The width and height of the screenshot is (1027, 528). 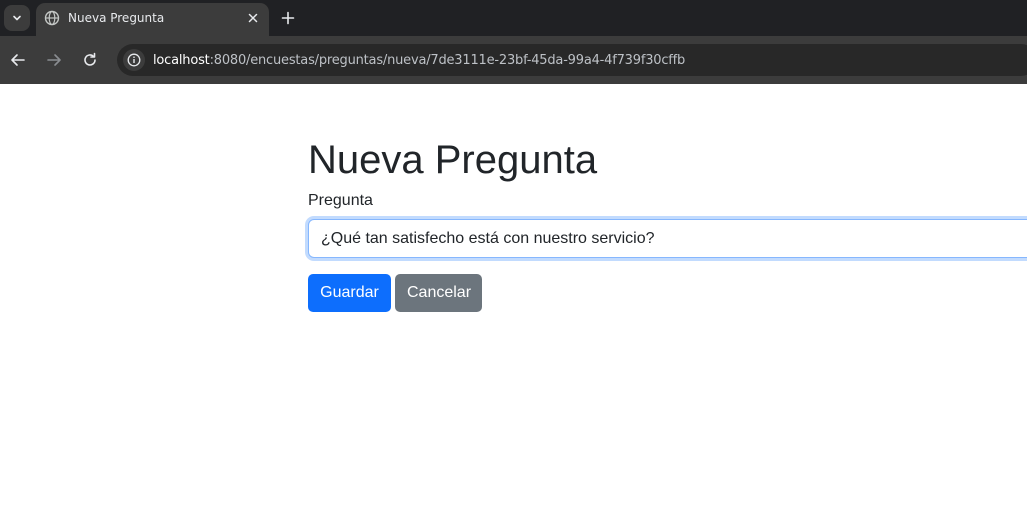 I want to click on globe-icon, so click(x=52, y=18).